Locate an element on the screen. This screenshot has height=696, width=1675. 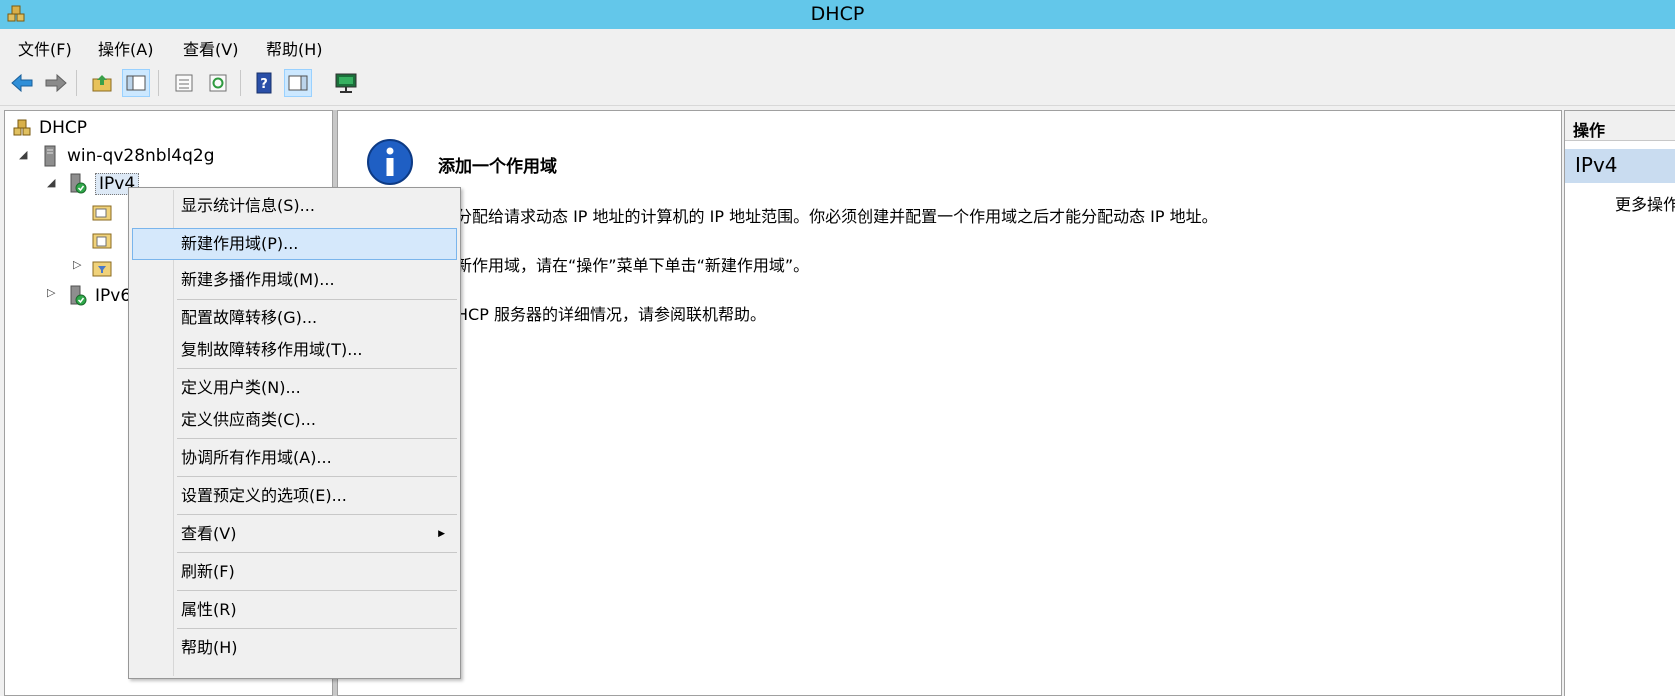
help-button: ? is located at coordinates (264, 83).